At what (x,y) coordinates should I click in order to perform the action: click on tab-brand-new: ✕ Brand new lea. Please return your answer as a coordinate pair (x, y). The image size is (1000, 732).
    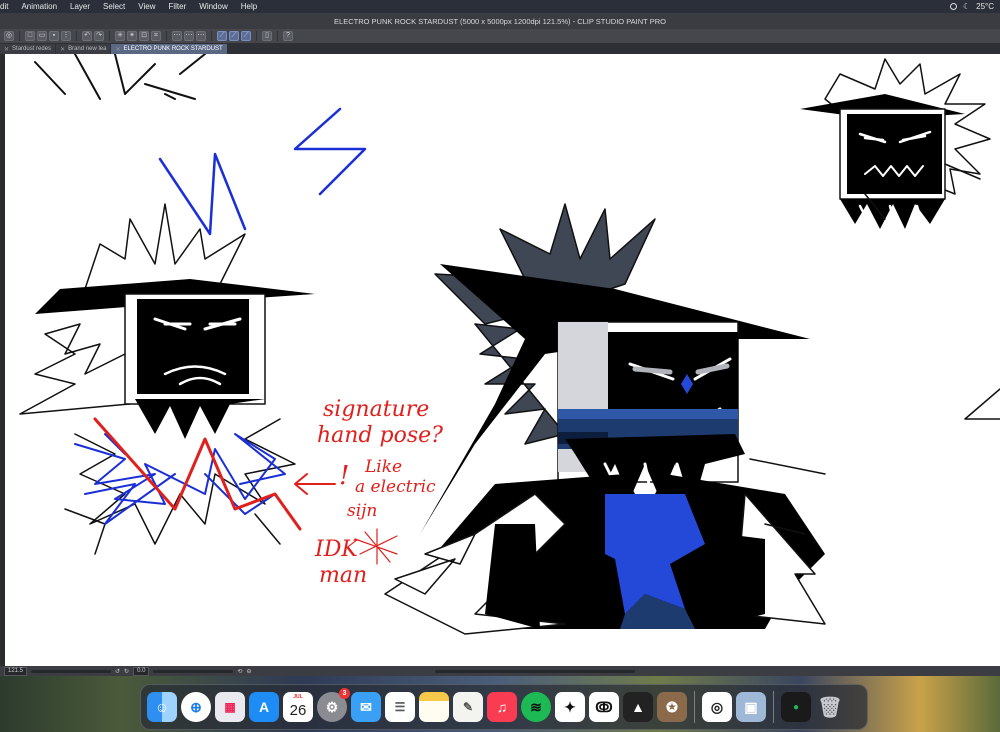
    Looking at the image, I should click on (83, 49).